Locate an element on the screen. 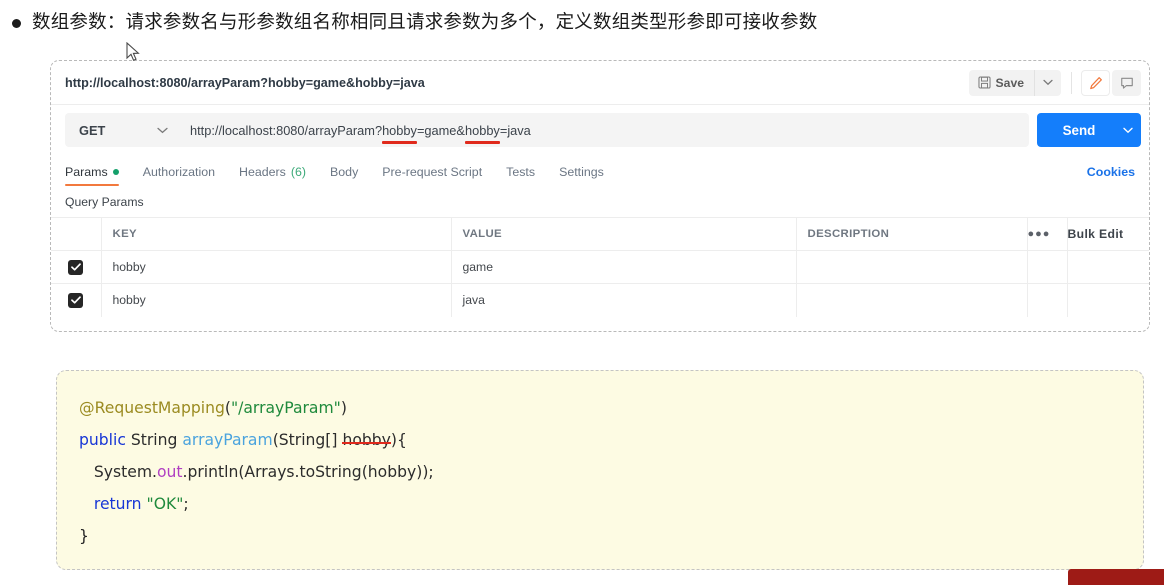 The height and width of the screenshot is (585, 1164). tab-headers: Headers (6) is located at coordinates (272, 175).